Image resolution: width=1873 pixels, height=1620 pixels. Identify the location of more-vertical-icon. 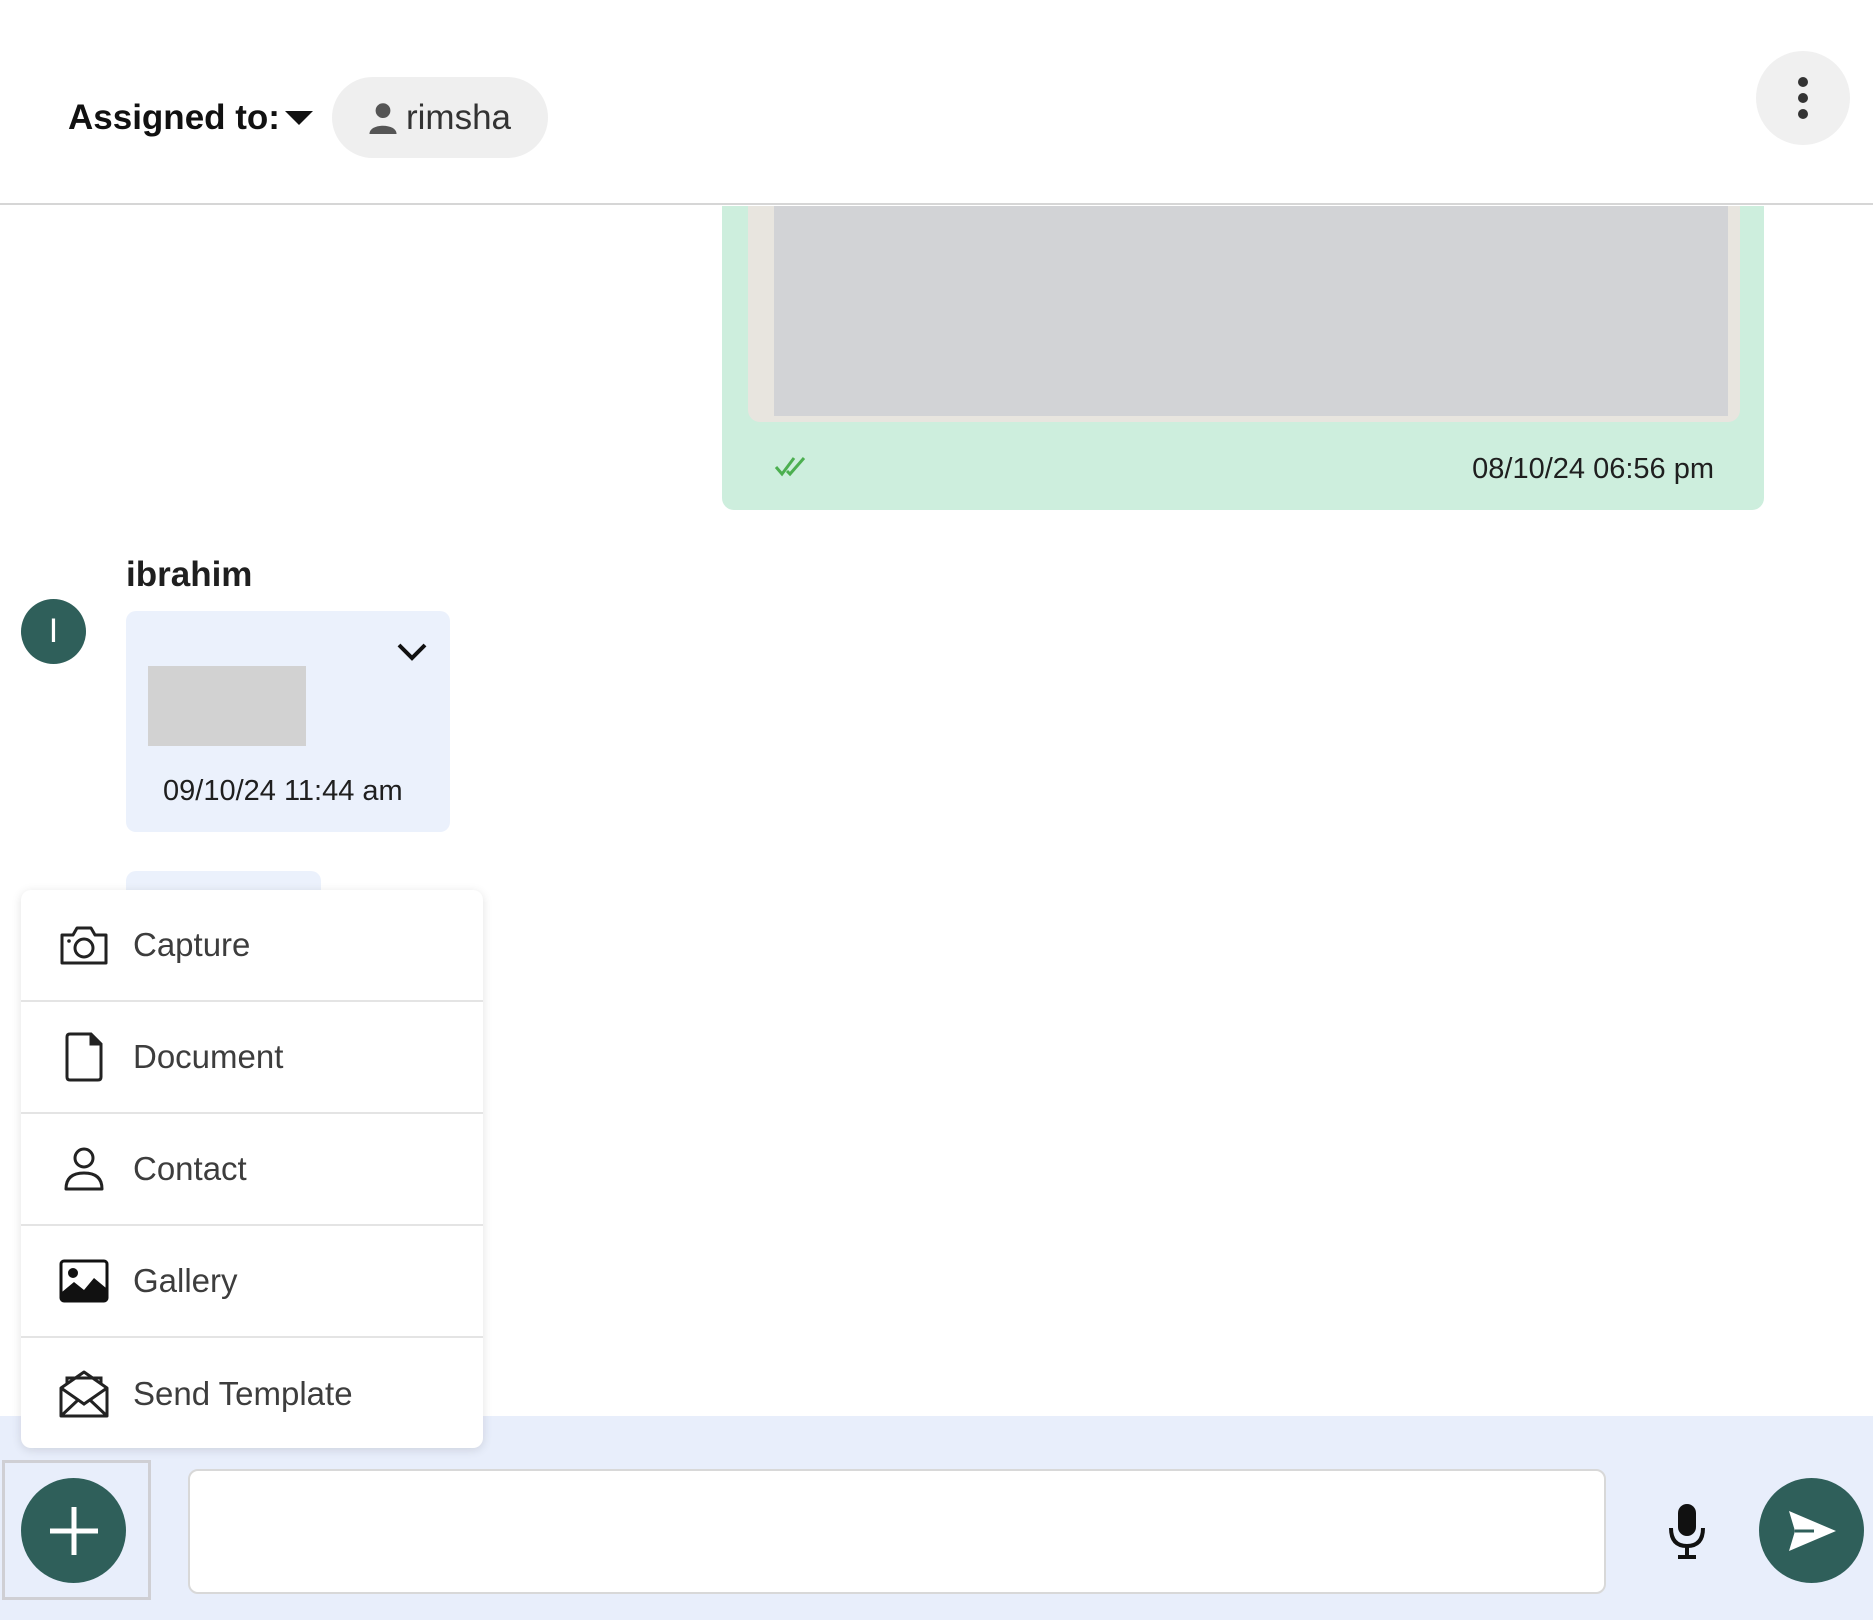
(1803, 98).